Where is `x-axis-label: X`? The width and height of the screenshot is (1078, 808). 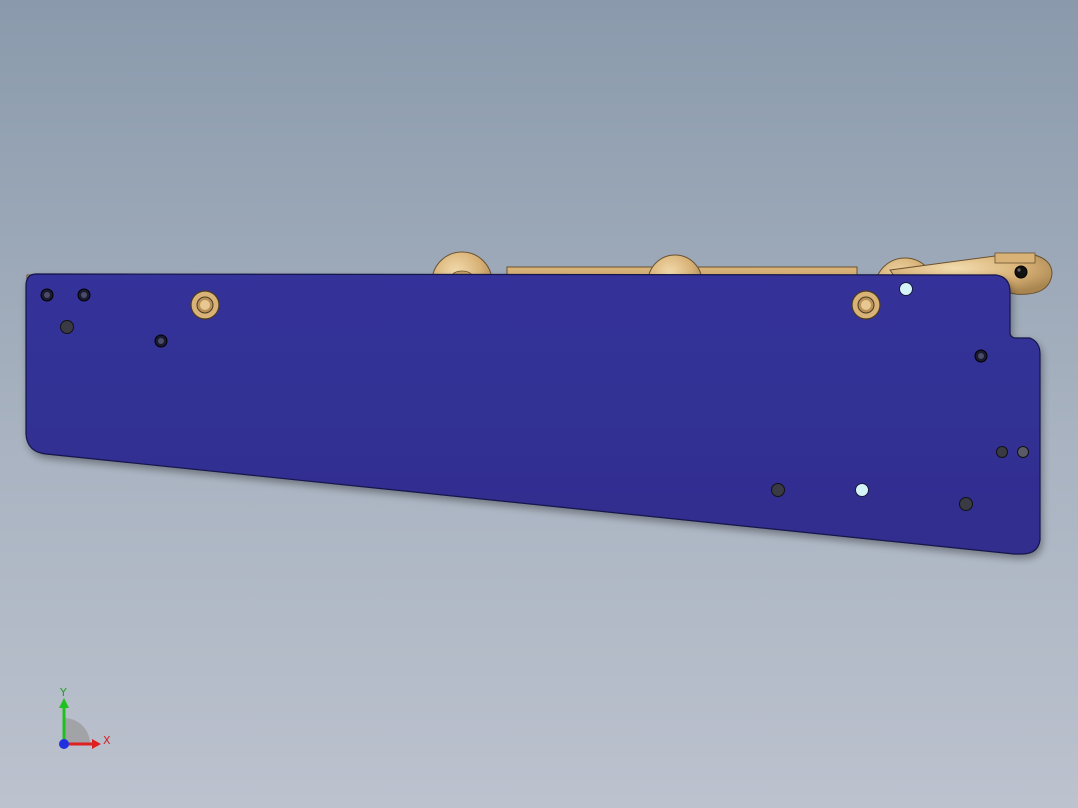
x-axis-label: X is located at coordinates (107, 740).